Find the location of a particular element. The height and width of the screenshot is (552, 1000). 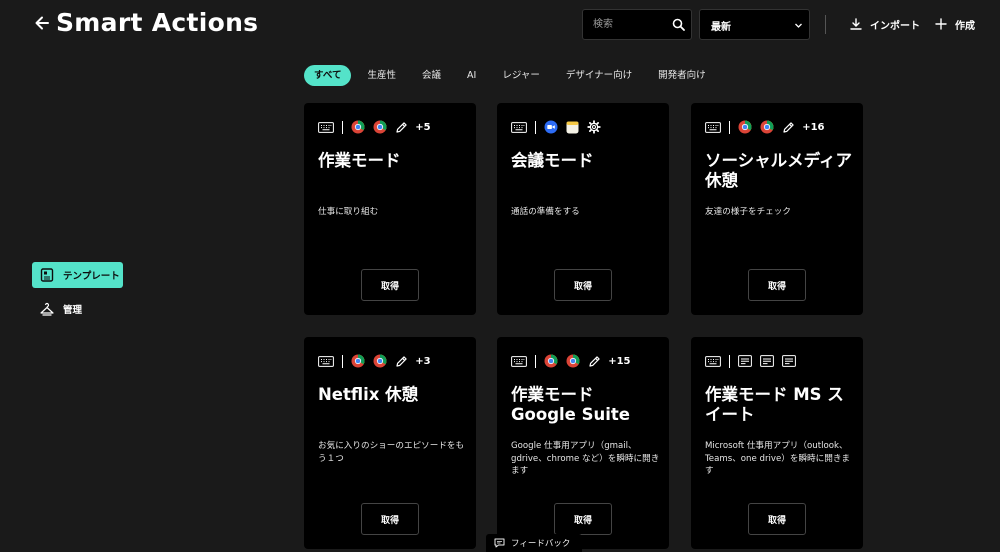

back-arrow-icon is located at coordinates (42, 23).